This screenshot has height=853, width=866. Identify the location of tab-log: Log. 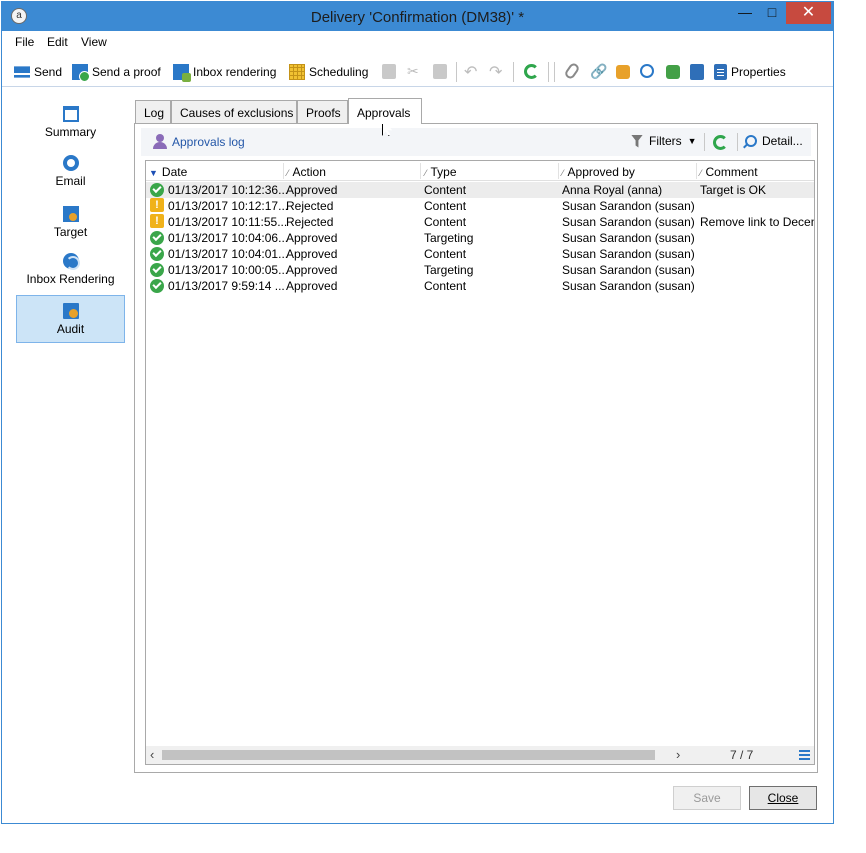
(153, 112).